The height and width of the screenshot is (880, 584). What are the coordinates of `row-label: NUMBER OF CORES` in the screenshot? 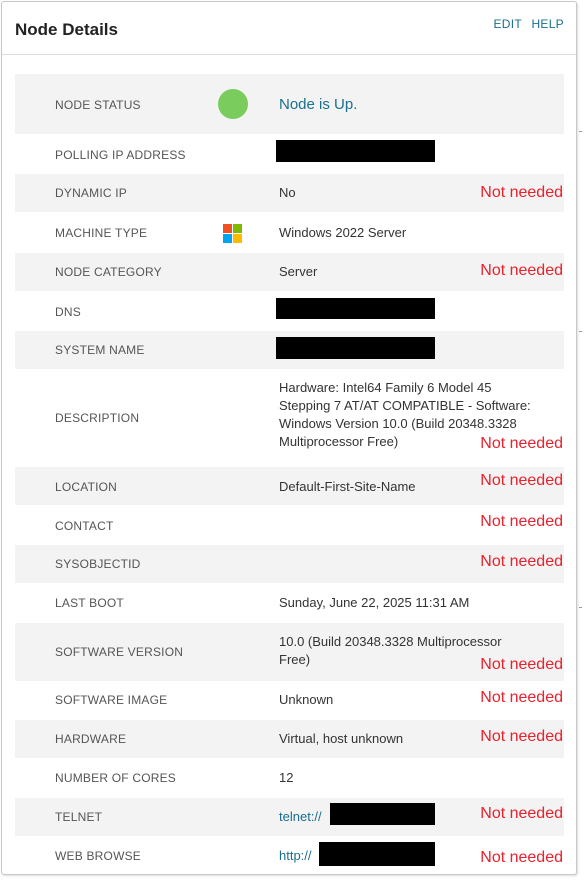 It's located at (116, 778).